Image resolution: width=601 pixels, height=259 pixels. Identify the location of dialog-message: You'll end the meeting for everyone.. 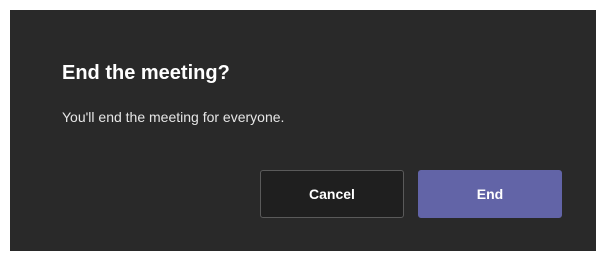
(173, 117).